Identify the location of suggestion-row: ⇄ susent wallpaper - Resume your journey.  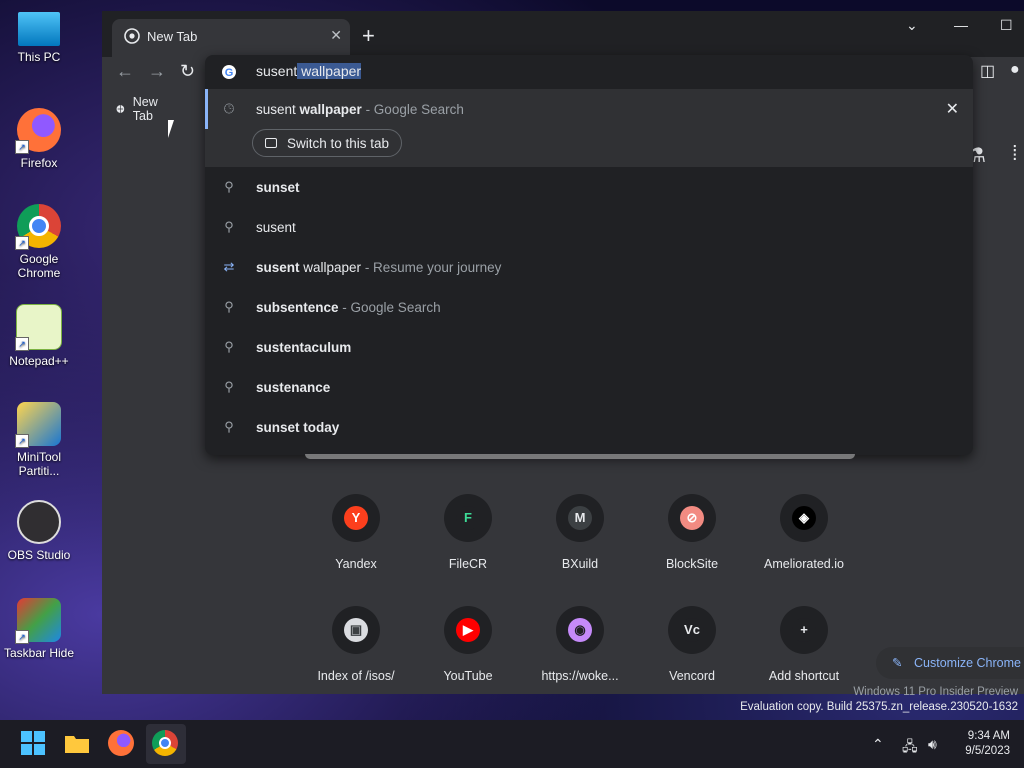
(589, 267).